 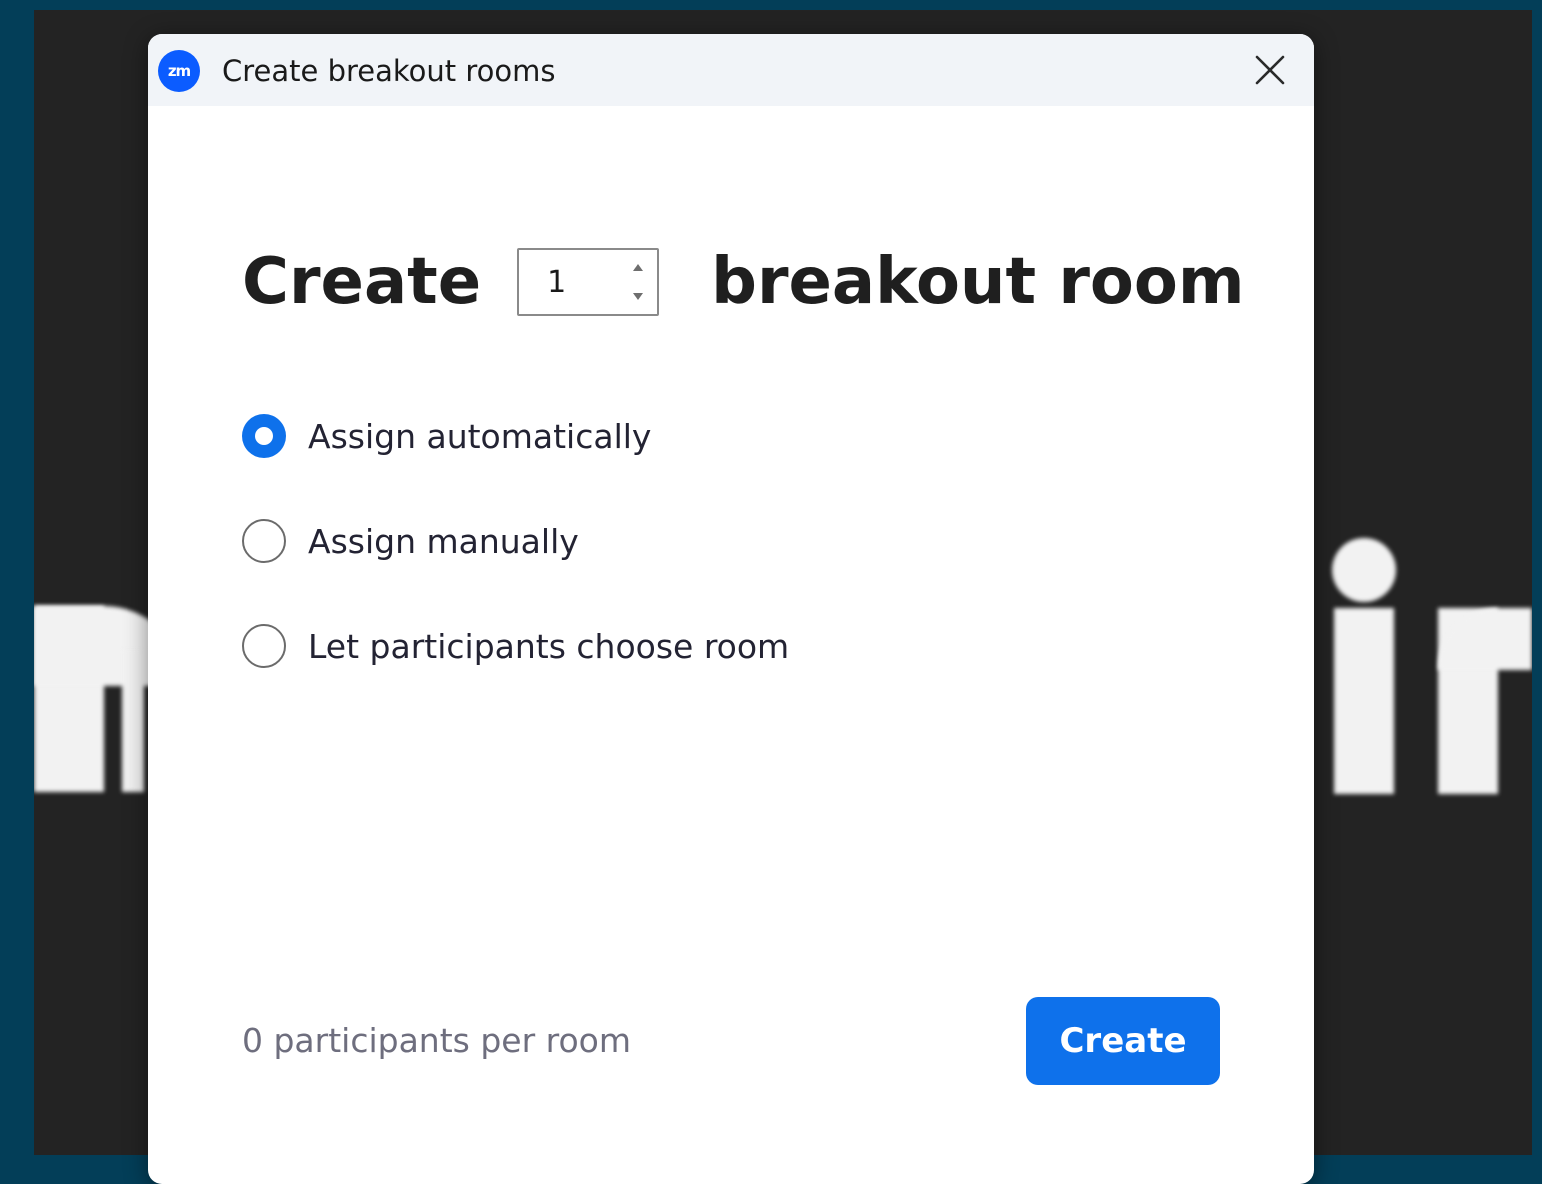 I want to click on chevron-down-icon, so click(x=638, y=296).